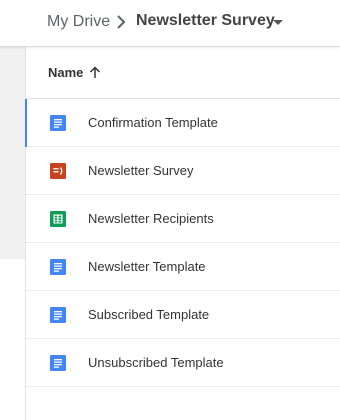  I want to click on file-row: Newsletter Survey, so click(183, 171).